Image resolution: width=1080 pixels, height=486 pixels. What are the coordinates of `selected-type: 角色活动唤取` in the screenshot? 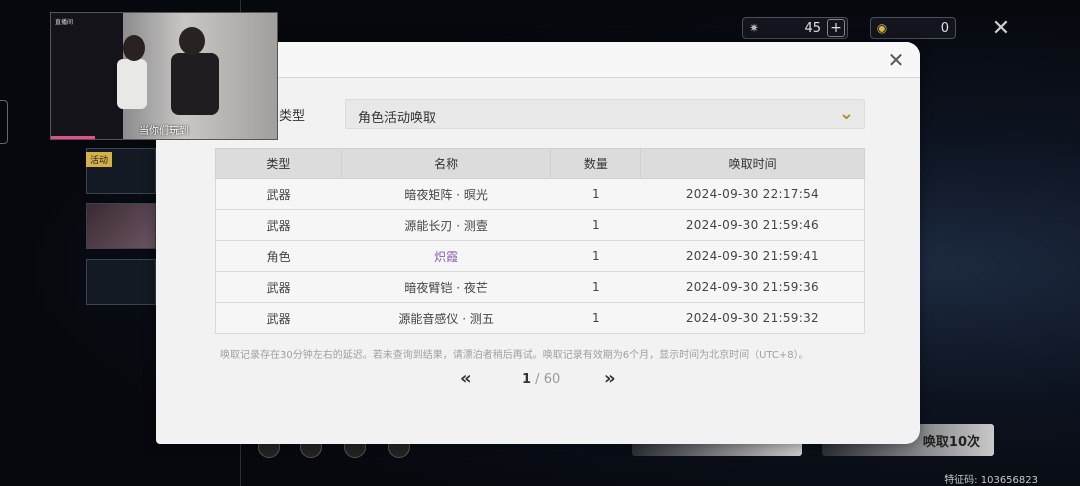 It's located at (397, 118).